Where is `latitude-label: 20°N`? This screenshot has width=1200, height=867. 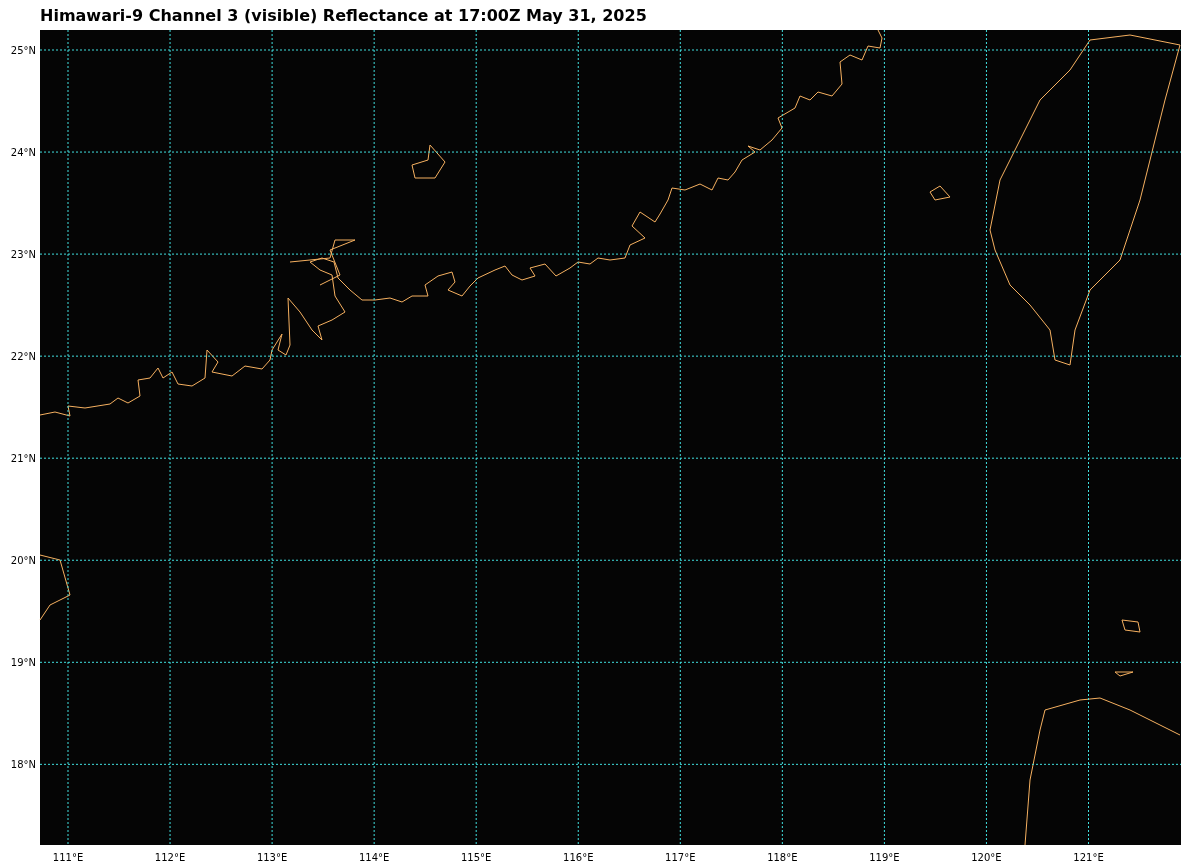 latitude-label: 20°N is located at coordinates (23, 561).